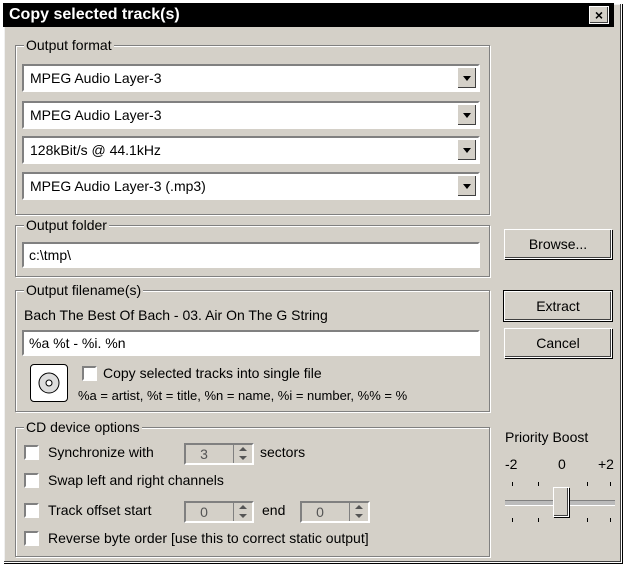  I want to click on single-file-label: Copy selected tracks into single file, so click(212, 373).